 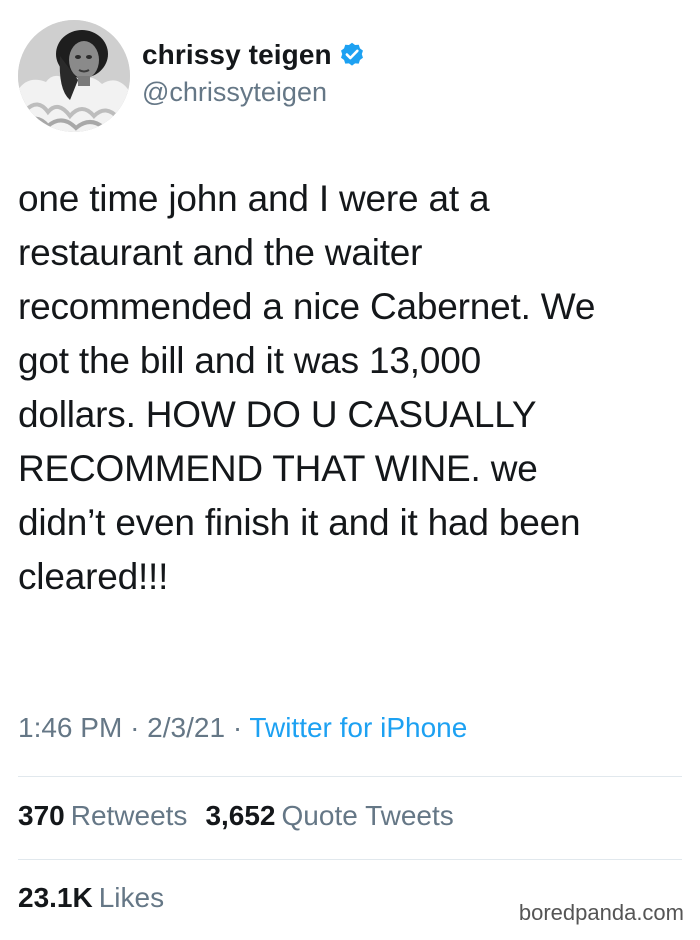 I want to click on tweet-meta: 1:46 PM · 2/3/21 · Twitter for iPhone, so click(x=242, y=728).